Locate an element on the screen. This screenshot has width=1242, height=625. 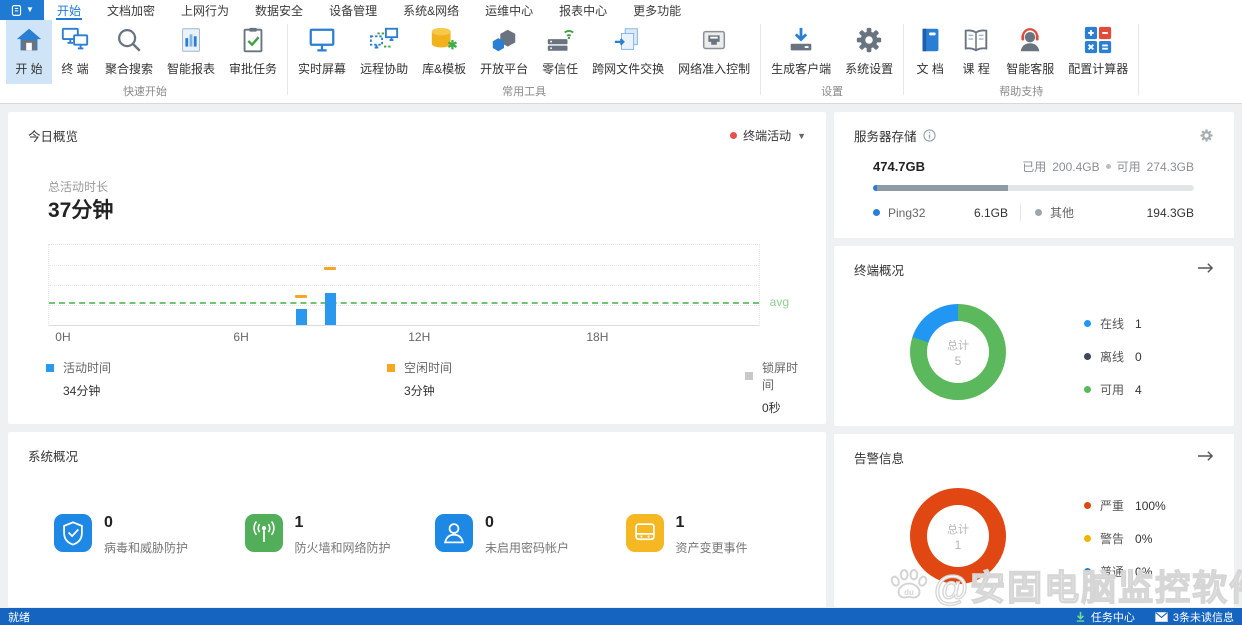
legend-label: 普通 is located at coordinates (1112, 572).